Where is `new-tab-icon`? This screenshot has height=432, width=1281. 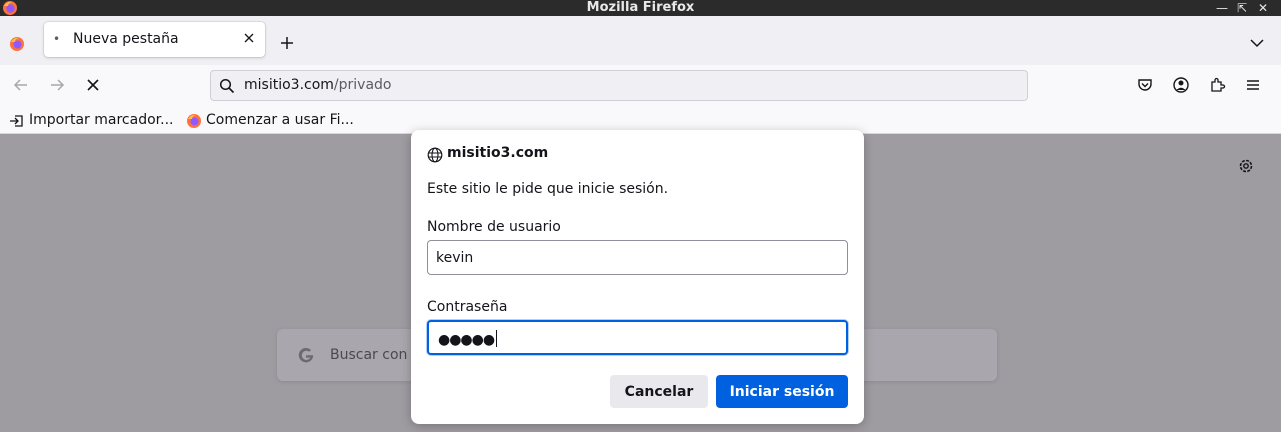
new-tab-icon is located at coordinates (287, 43).